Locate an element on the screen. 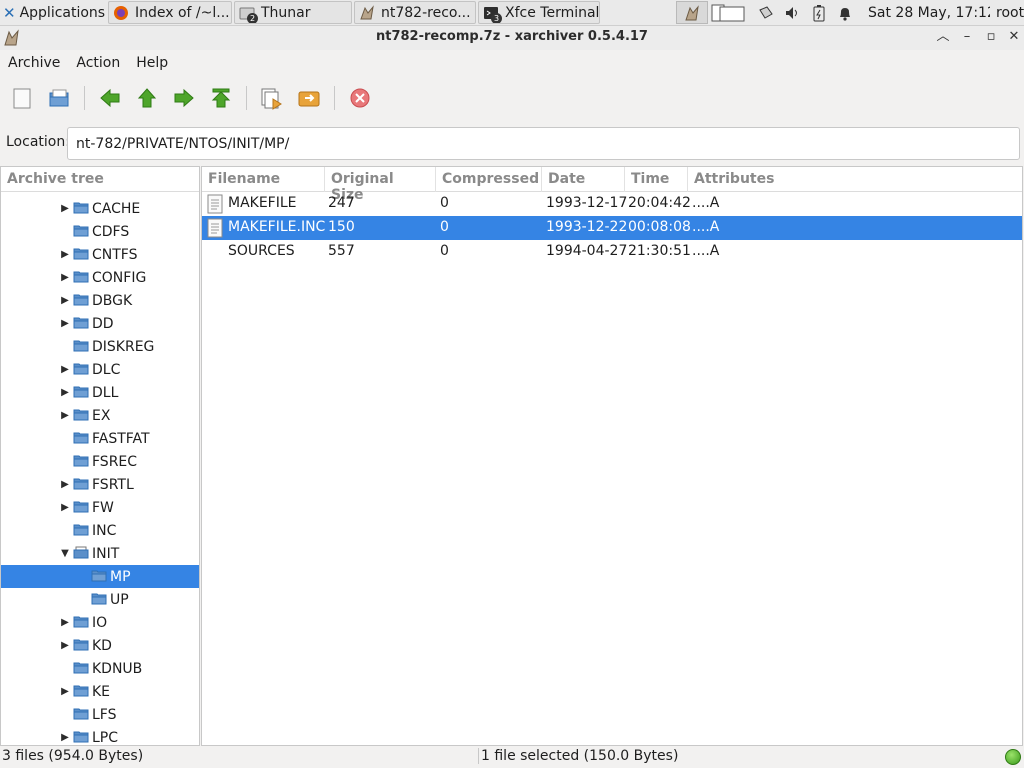  stop-button is located at coordinates (360, 98).